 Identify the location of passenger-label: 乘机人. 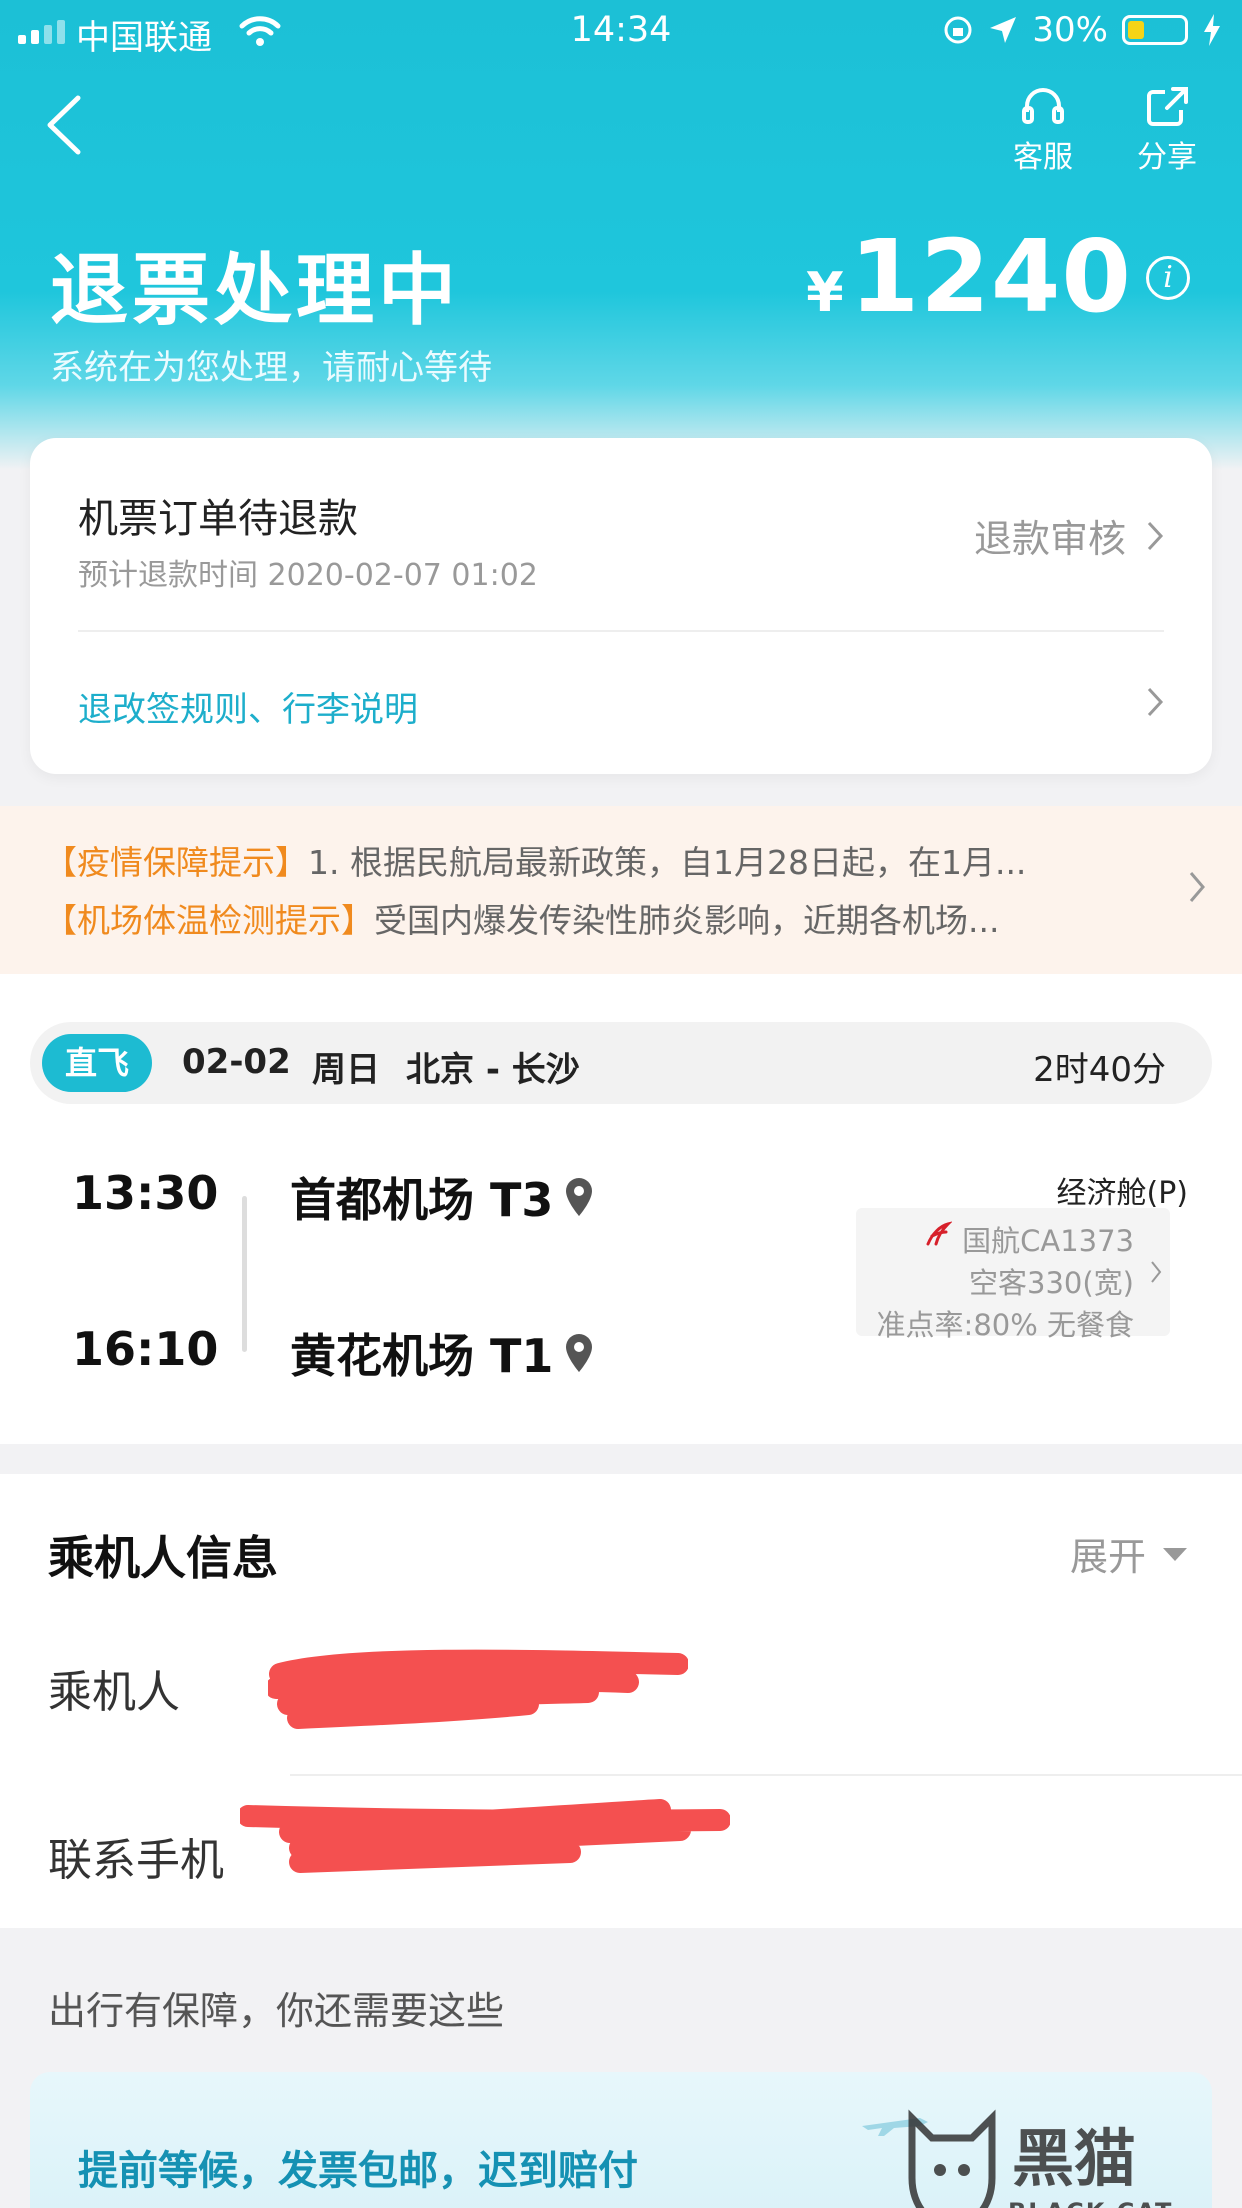
(114, 1692).